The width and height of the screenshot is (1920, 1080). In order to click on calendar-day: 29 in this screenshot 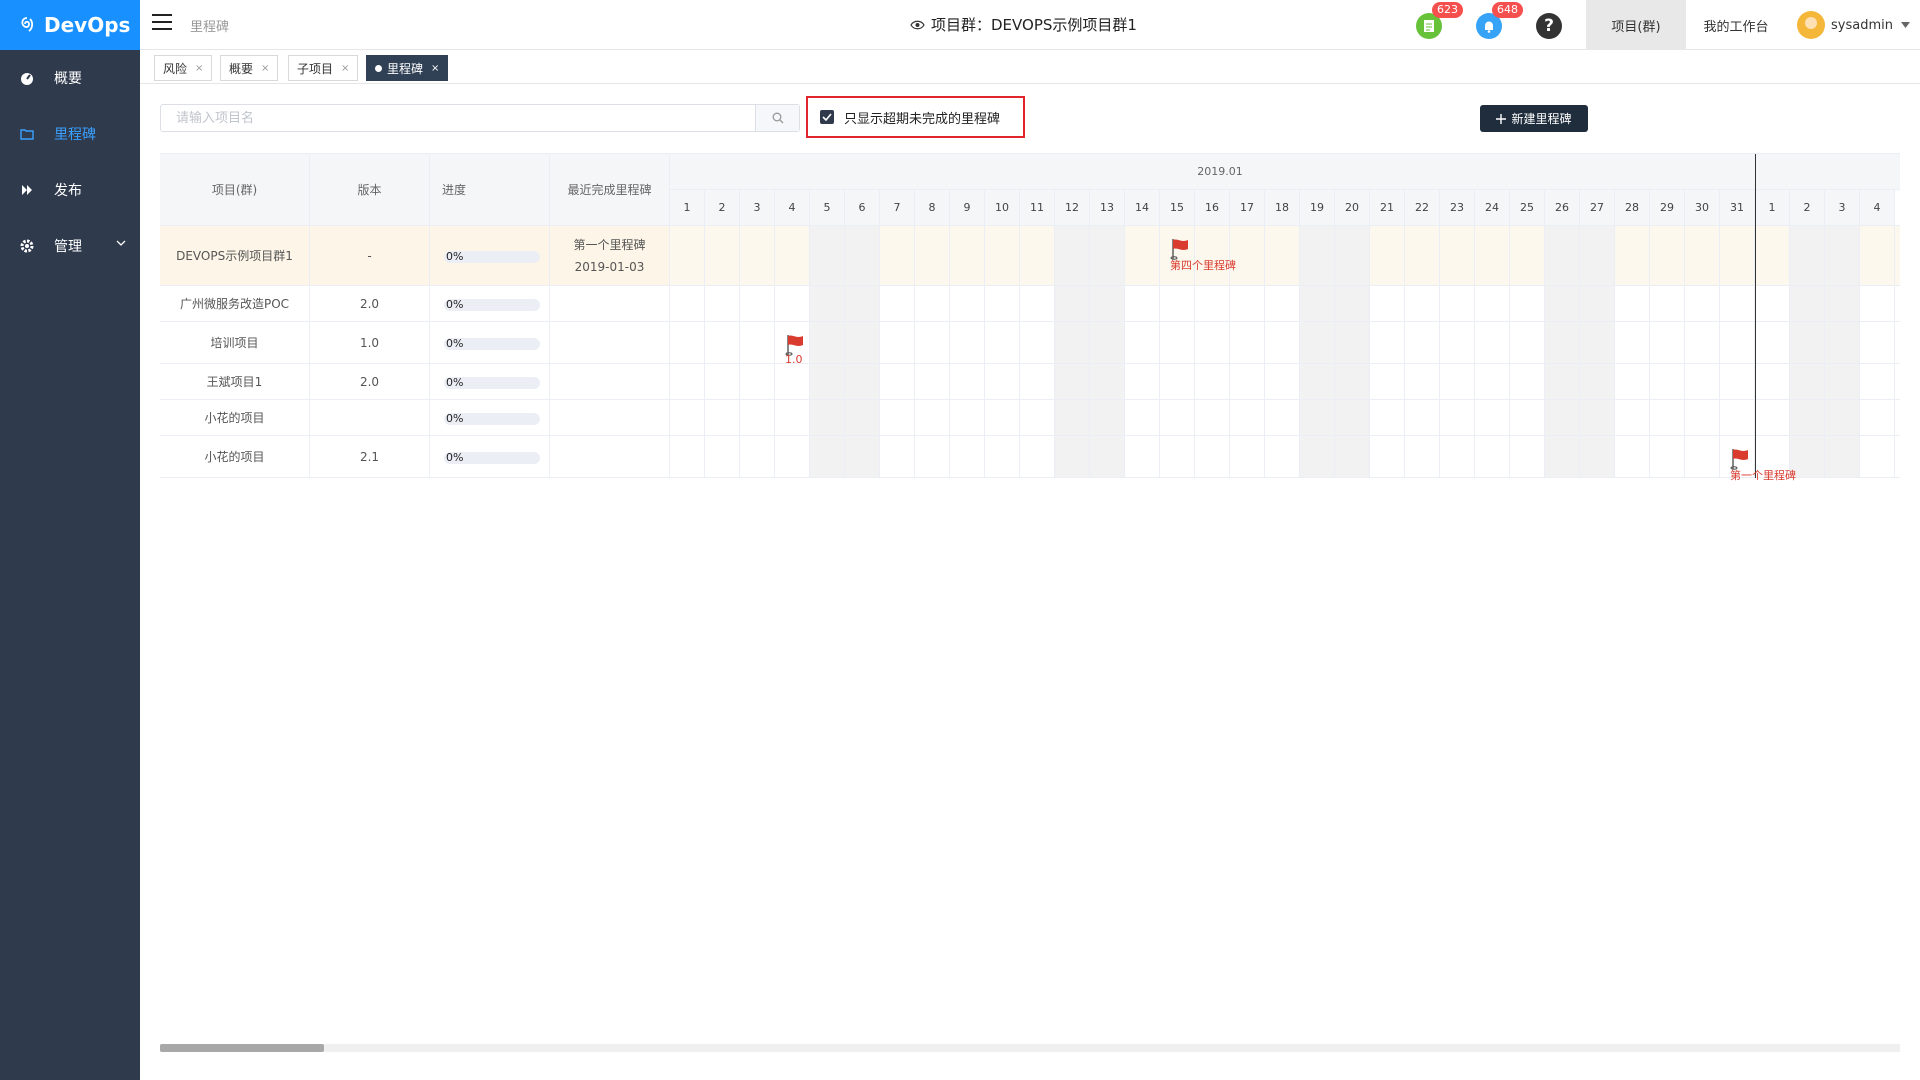, I will do `click(1667, 208)`.